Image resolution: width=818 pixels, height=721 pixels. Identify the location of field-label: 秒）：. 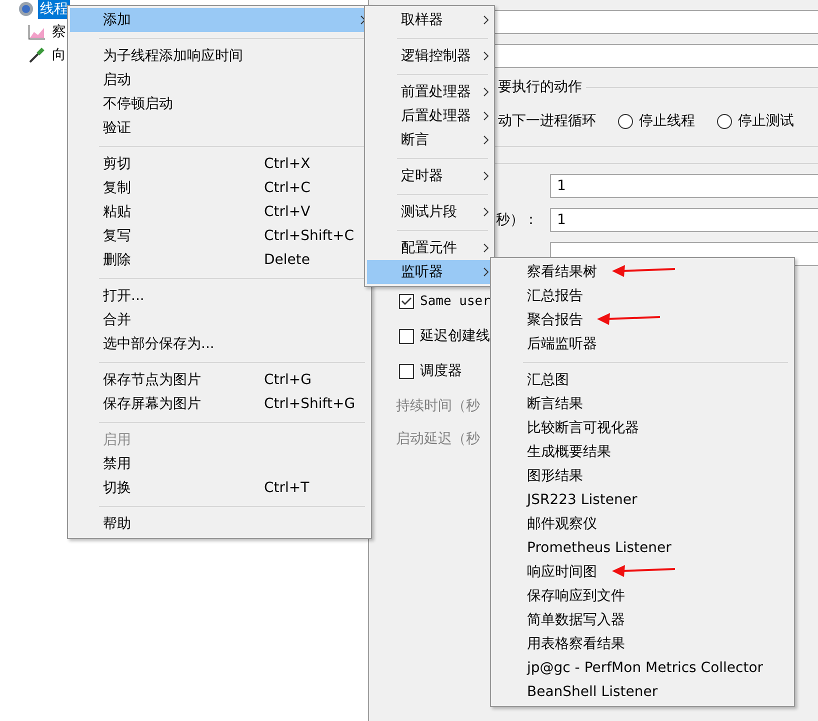
(517, 220).